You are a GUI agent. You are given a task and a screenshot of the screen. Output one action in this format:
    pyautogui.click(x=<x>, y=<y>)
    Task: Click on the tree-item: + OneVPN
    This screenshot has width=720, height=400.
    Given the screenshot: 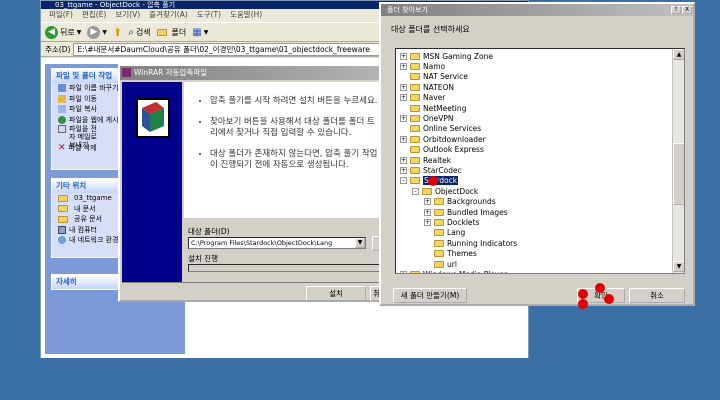 What is the action you would take?
    pyautogui.click(x=427, y=118)
    